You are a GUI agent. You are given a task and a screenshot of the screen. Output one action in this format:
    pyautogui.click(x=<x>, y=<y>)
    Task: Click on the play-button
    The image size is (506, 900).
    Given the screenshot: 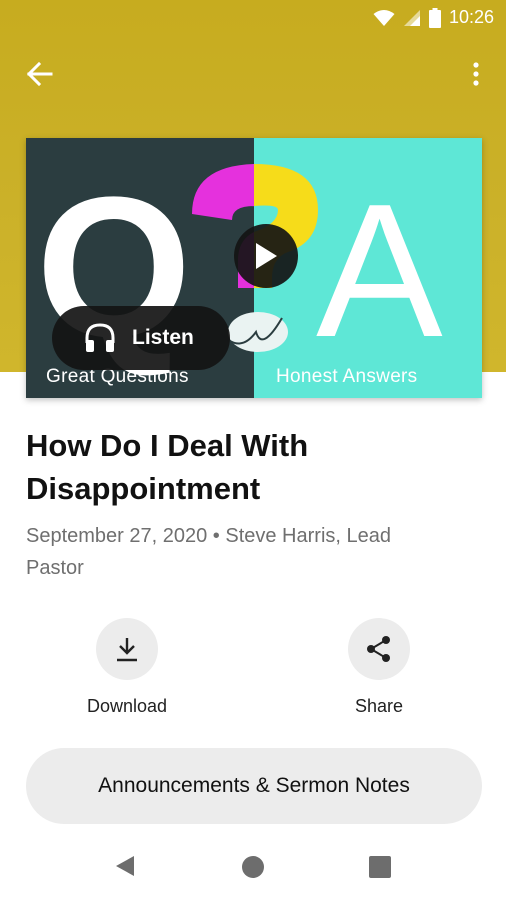 What is the action you would take?
    pyautogui.click(x=266, y=256)
    